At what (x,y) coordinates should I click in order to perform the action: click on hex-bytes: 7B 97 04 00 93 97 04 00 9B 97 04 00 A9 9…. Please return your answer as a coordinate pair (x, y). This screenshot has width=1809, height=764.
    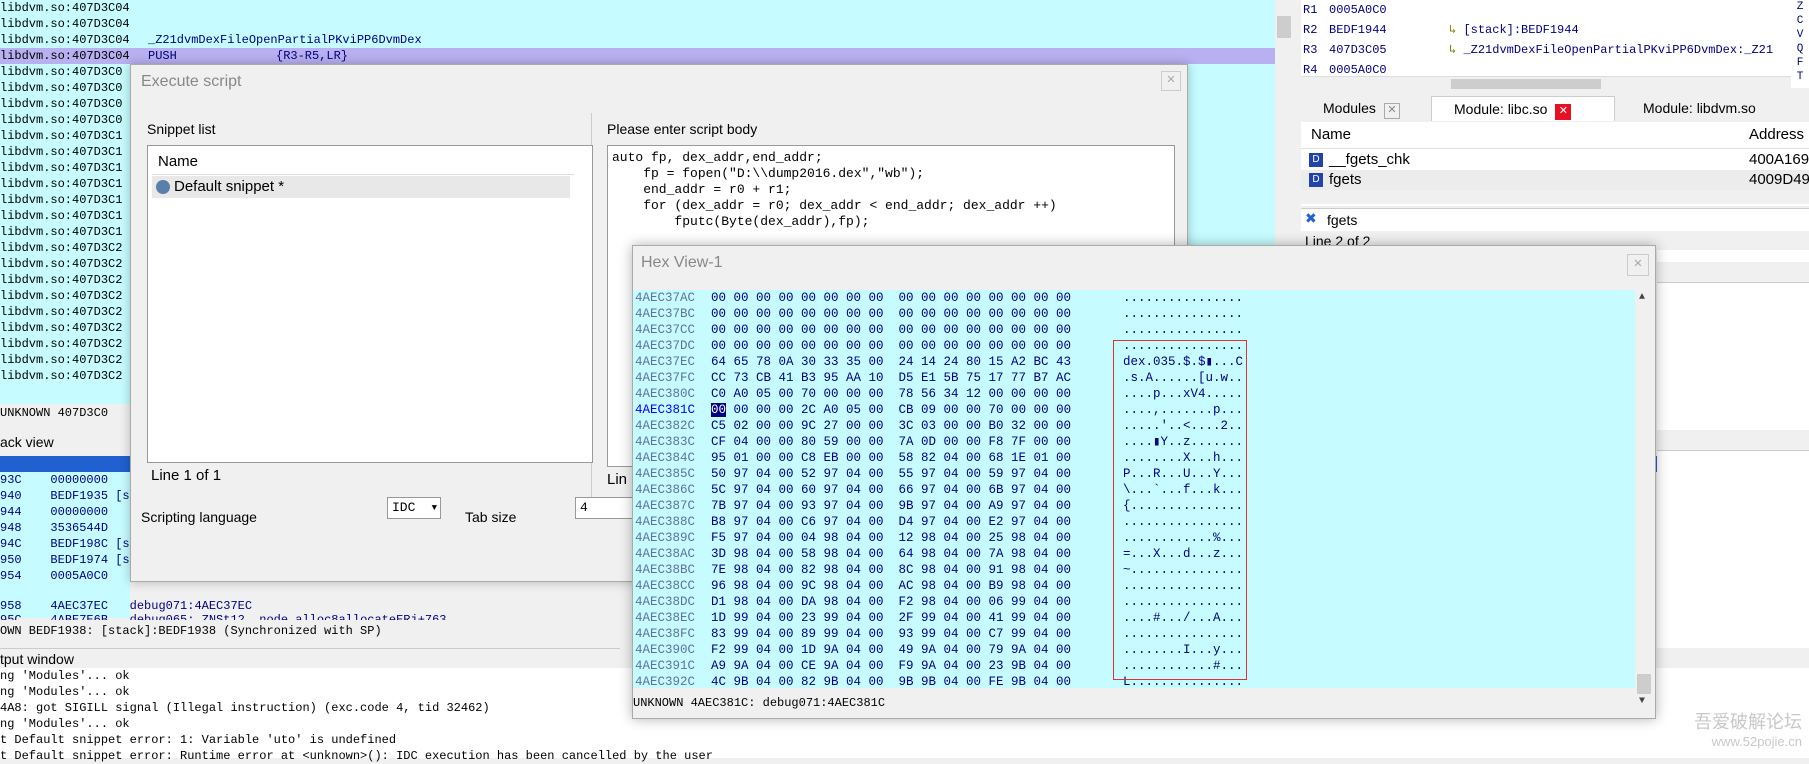
    Looking at the image, I should click on (891, 506).